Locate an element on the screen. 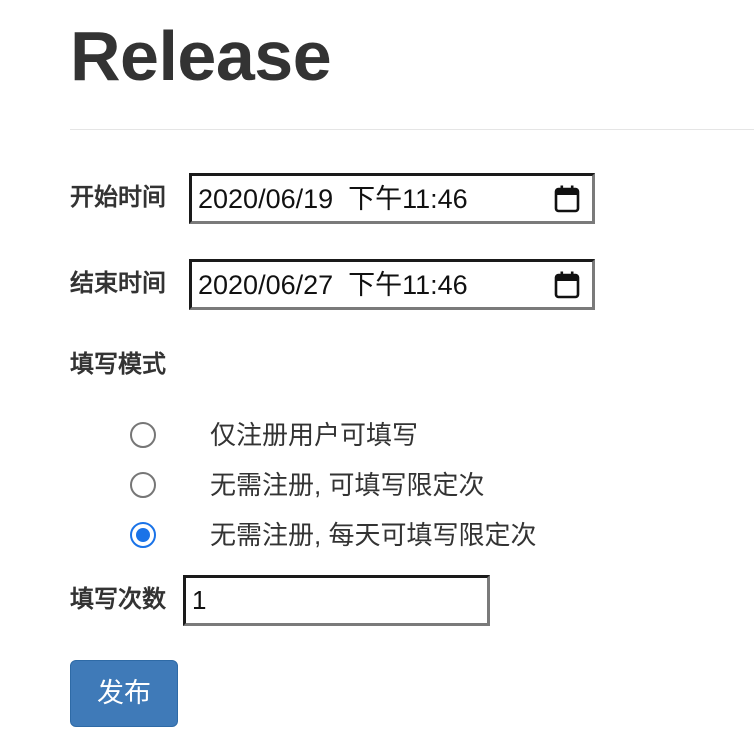  page-title: Release is located at coordinates (201, 56).